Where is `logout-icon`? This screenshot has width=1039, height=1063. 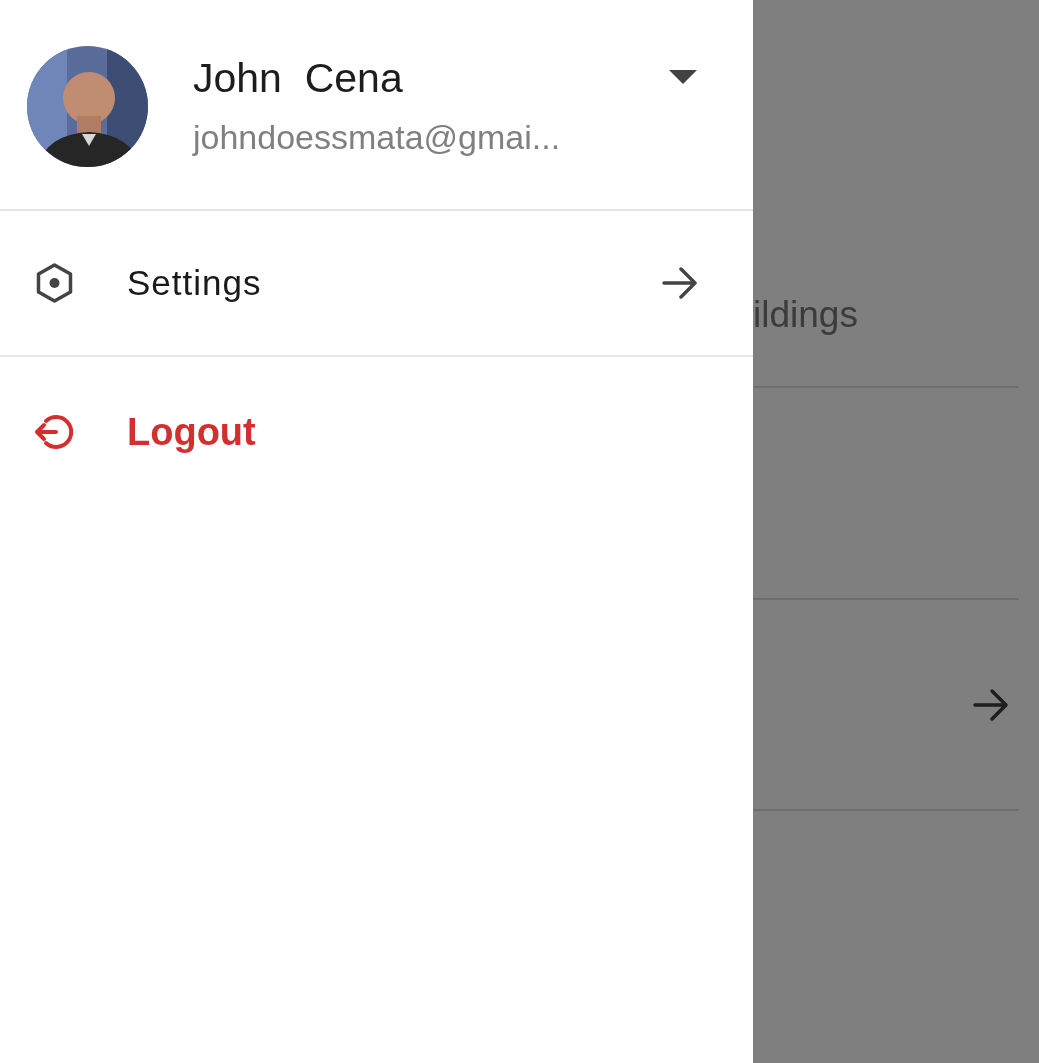 logout-icon is located at coordinates (55, 432).